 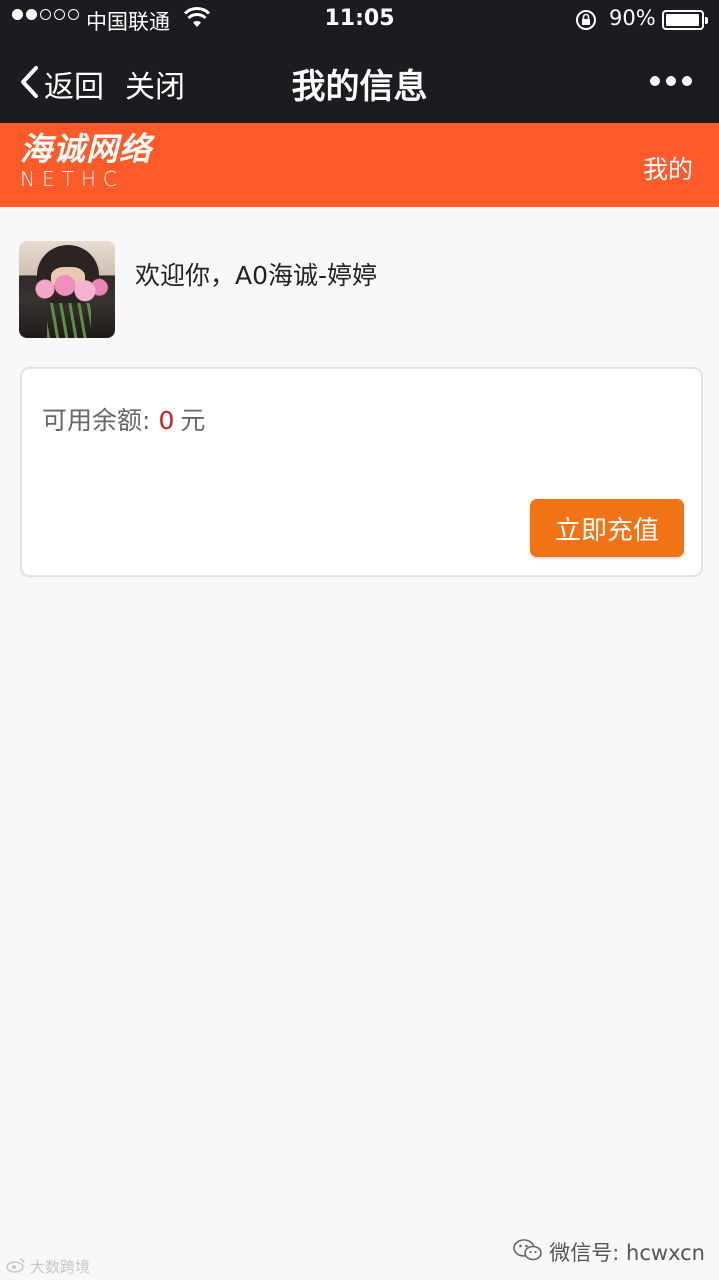 I want to click on wechat-icon, so click(x=528, y=1252).